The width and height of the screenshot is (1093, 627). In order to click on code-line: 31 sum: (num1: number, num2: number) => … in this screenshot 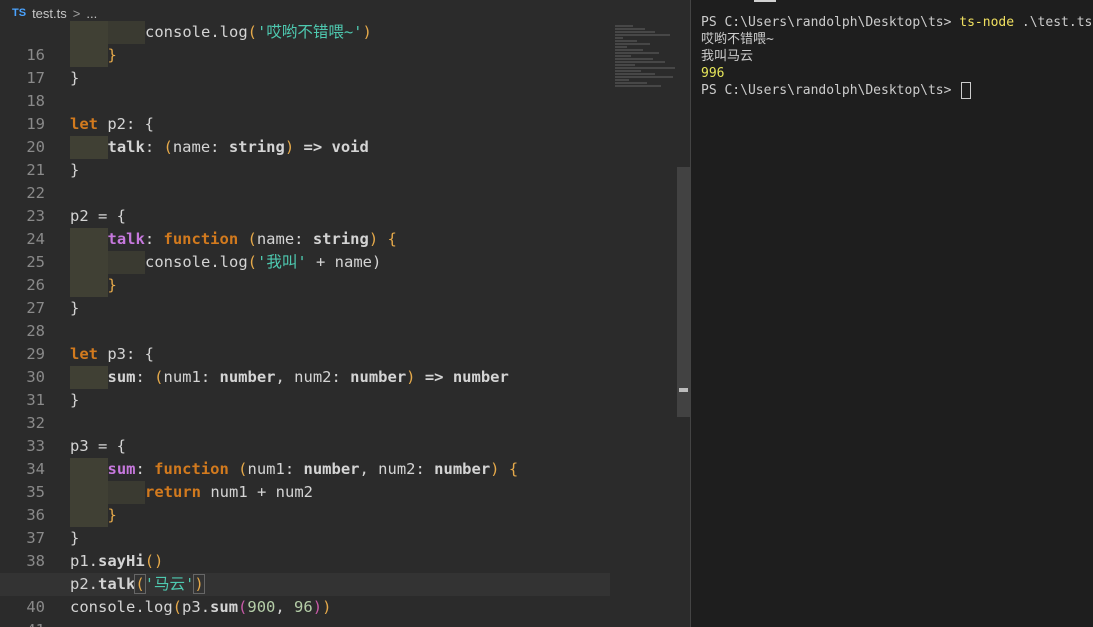, I will do `click(305, 387)`.